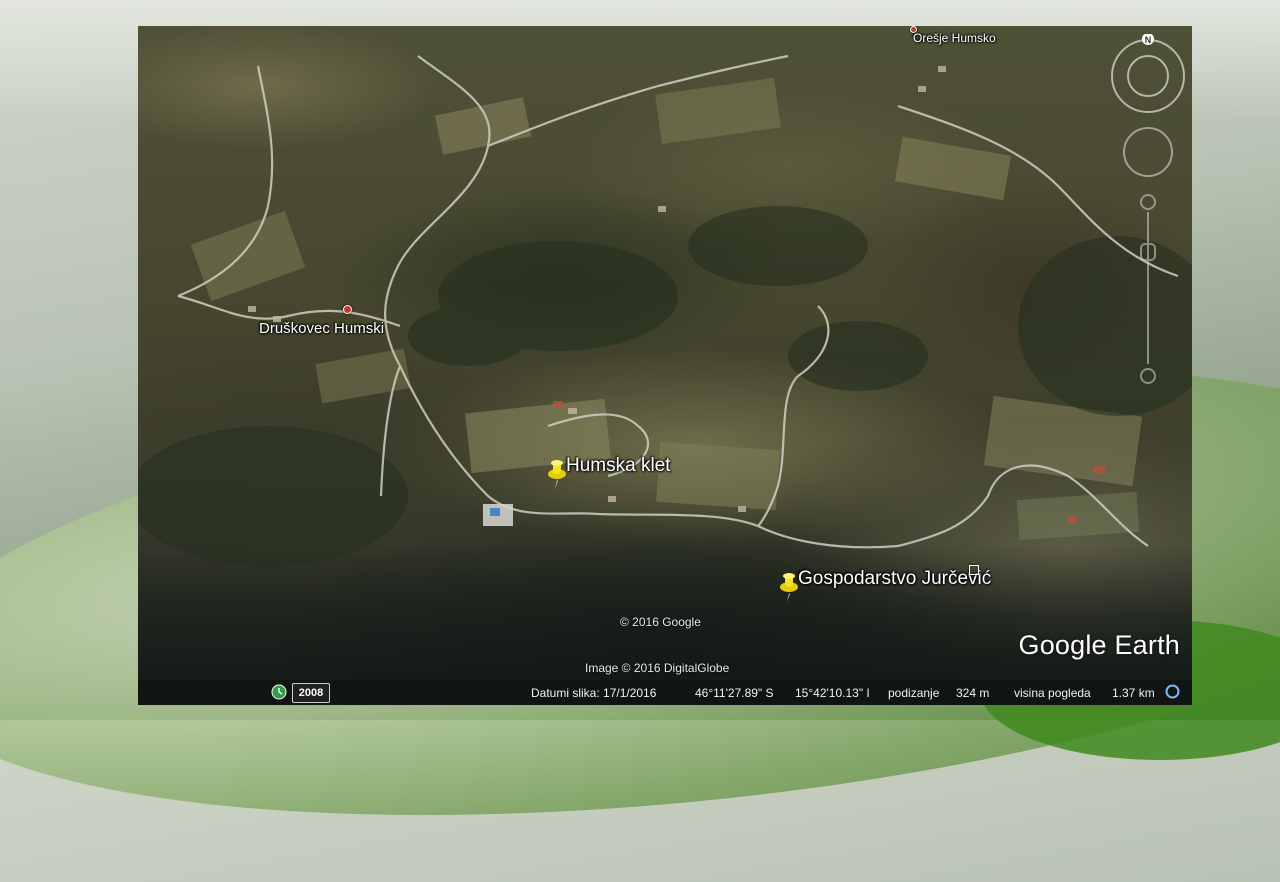 Image resolution: width=1280 pixels, height=882 pixels. I want to click on eye-altitude-readout: 1.37 km, so click(1133, 693).